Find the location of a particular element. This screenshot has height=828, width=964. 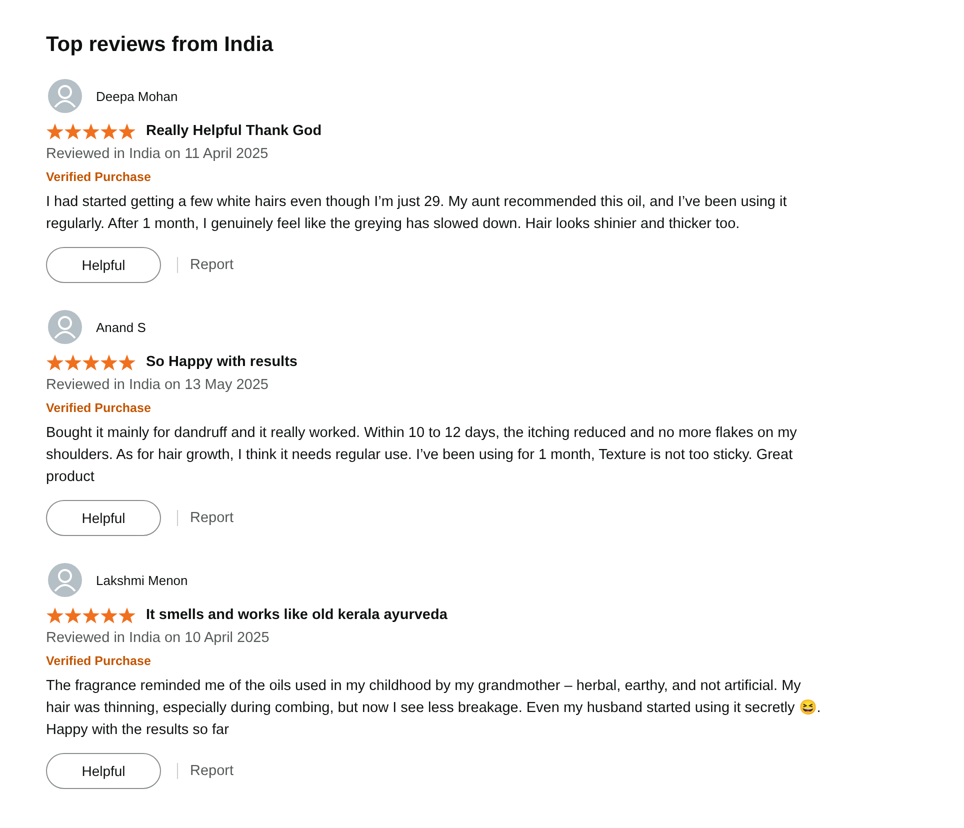

review-date: Reviewed in India on 11 April 2025 is located at coordinates (158, 154).